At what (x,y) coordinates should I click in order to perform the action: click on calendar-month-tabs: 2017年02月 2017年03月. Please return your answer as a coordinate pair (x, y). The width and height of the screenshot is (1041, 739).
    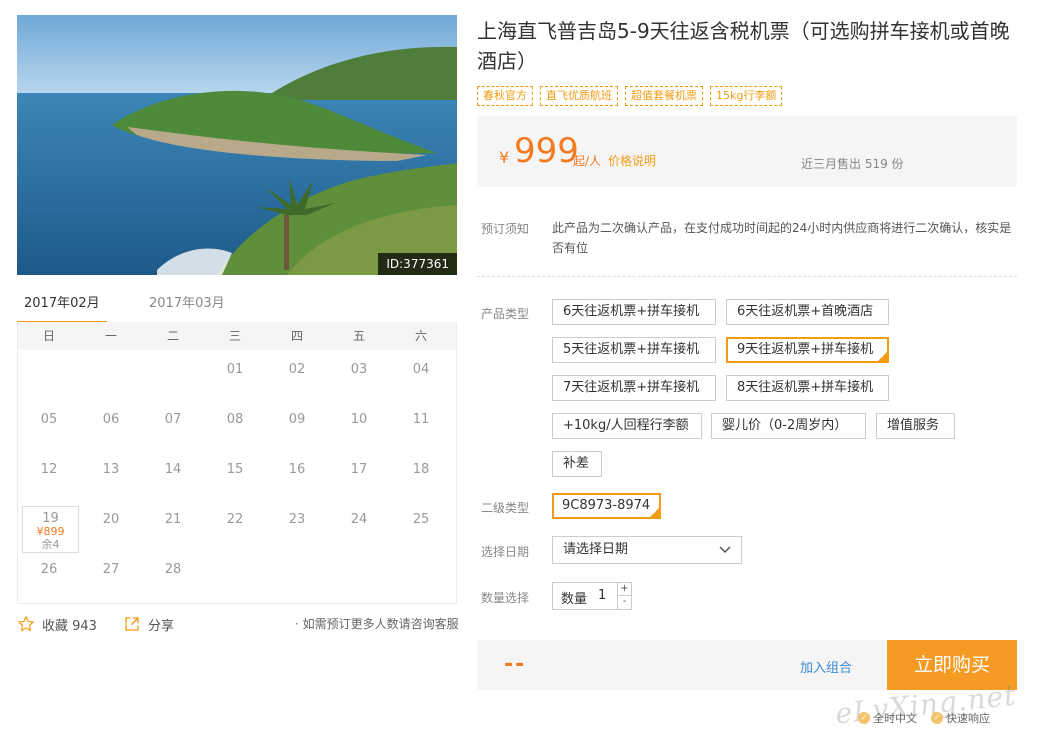
    Looking at the image, I should click on (237, 306).